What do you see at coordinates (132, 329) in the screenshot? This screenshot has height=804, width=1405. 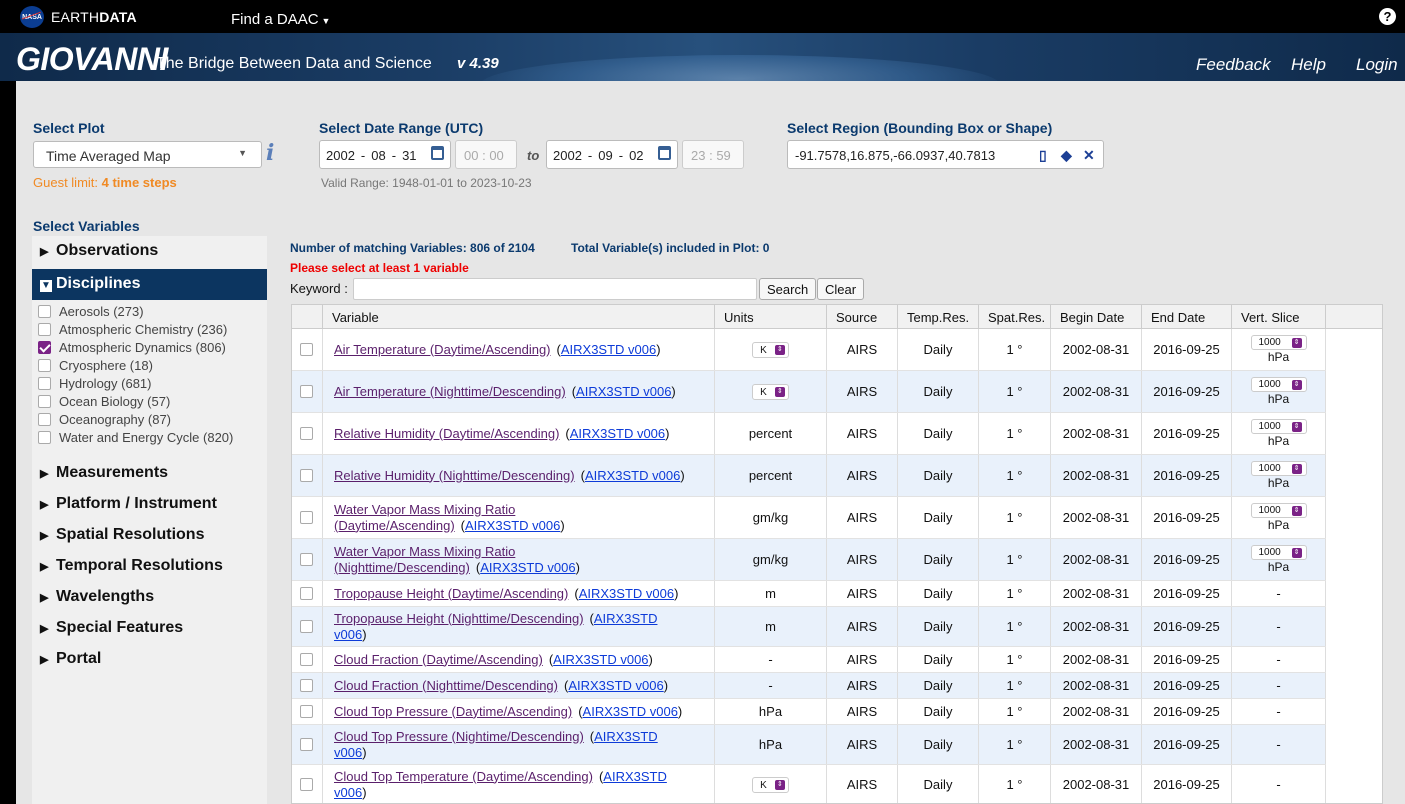 I see `discipline-atmospheric-chemistry: Atmospheric Chemistry (236)` at bounding box center [132, 329].